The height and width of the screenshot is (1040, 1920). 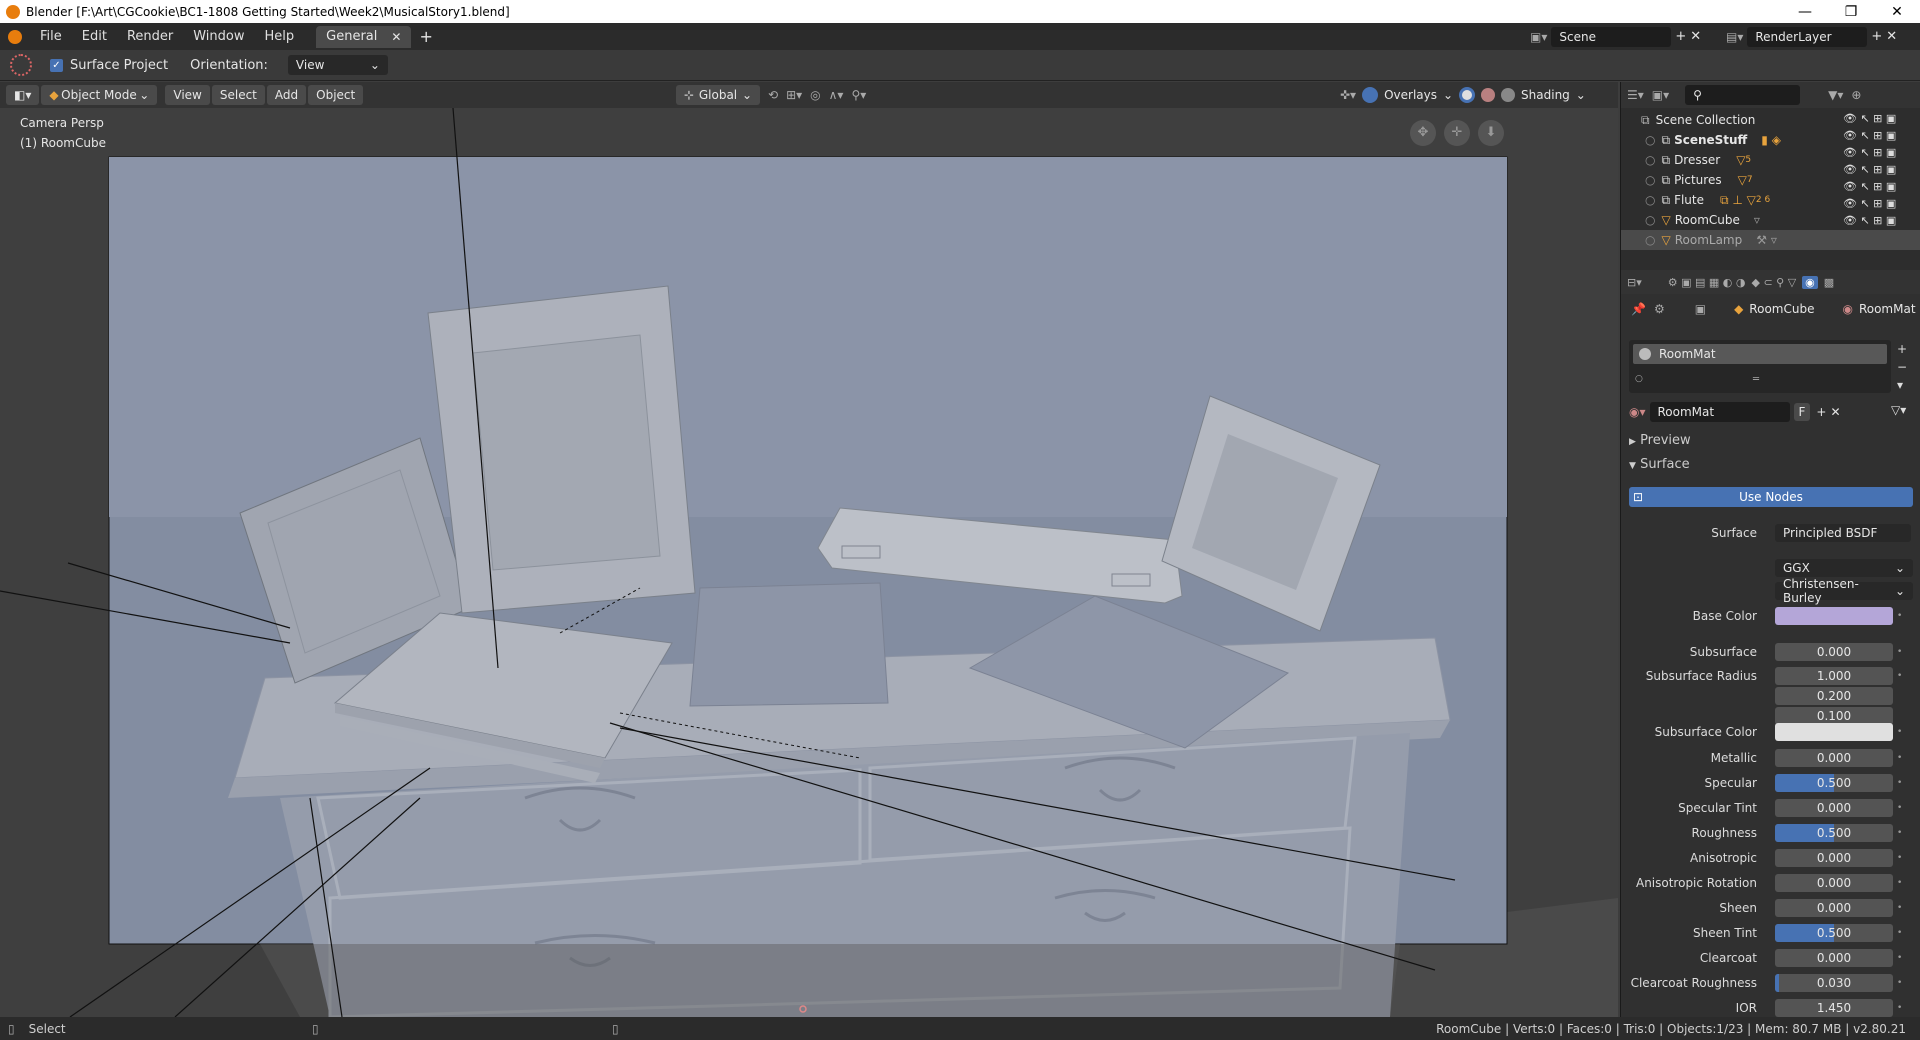 What do you see at coordinates (187, 95) in the screenshot?
I see `view-menu: View` at bounding box center [187, 95].